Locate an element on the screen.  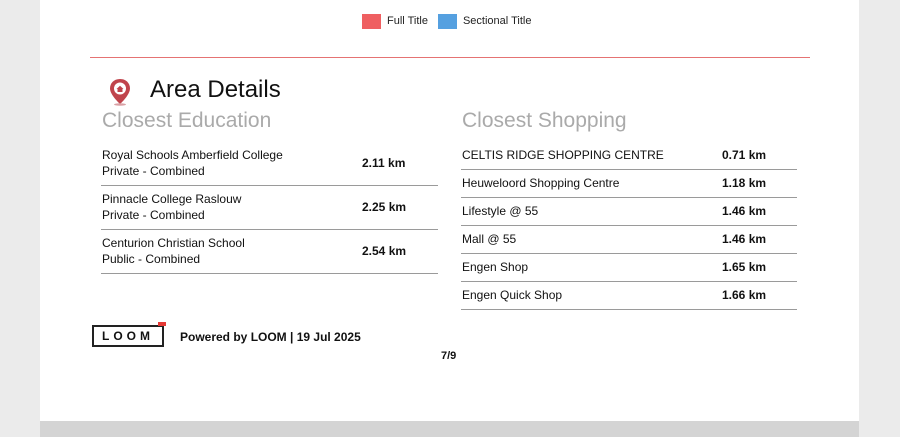
shop-name: Lifestyle @ 55 is located at coordinates (500, 211).